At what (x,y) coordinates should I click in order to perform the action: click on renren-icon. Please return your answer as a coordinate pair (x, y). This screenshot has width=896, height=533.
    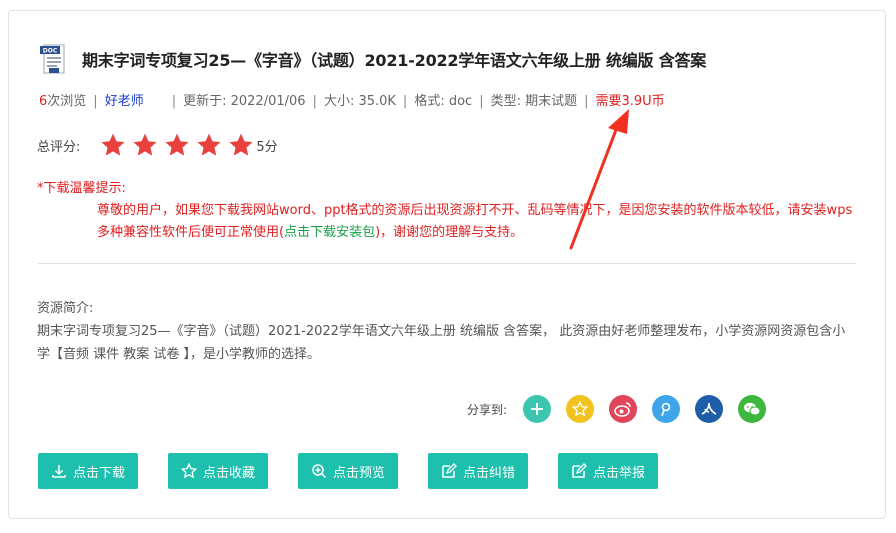
    Looking at the image, I should click on (709, 408).